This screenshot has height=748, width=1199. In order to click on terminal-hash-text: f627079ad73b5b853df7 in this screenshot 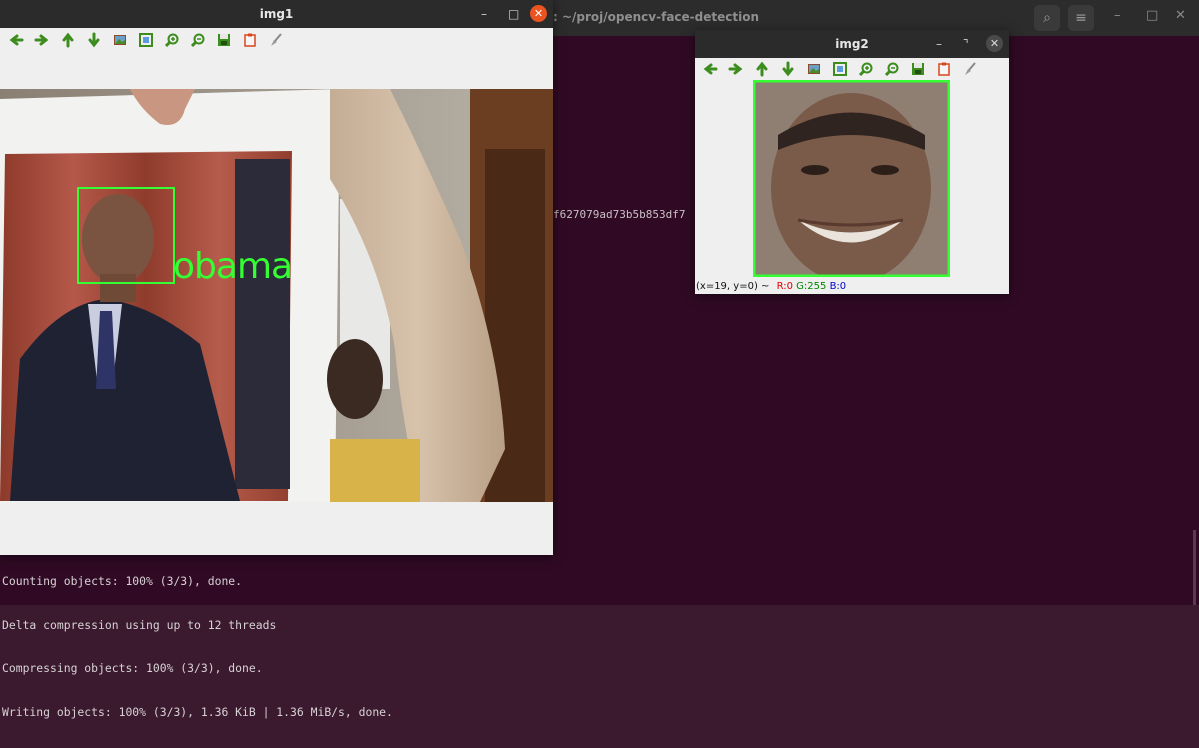, I will do `click(619, 214)`.